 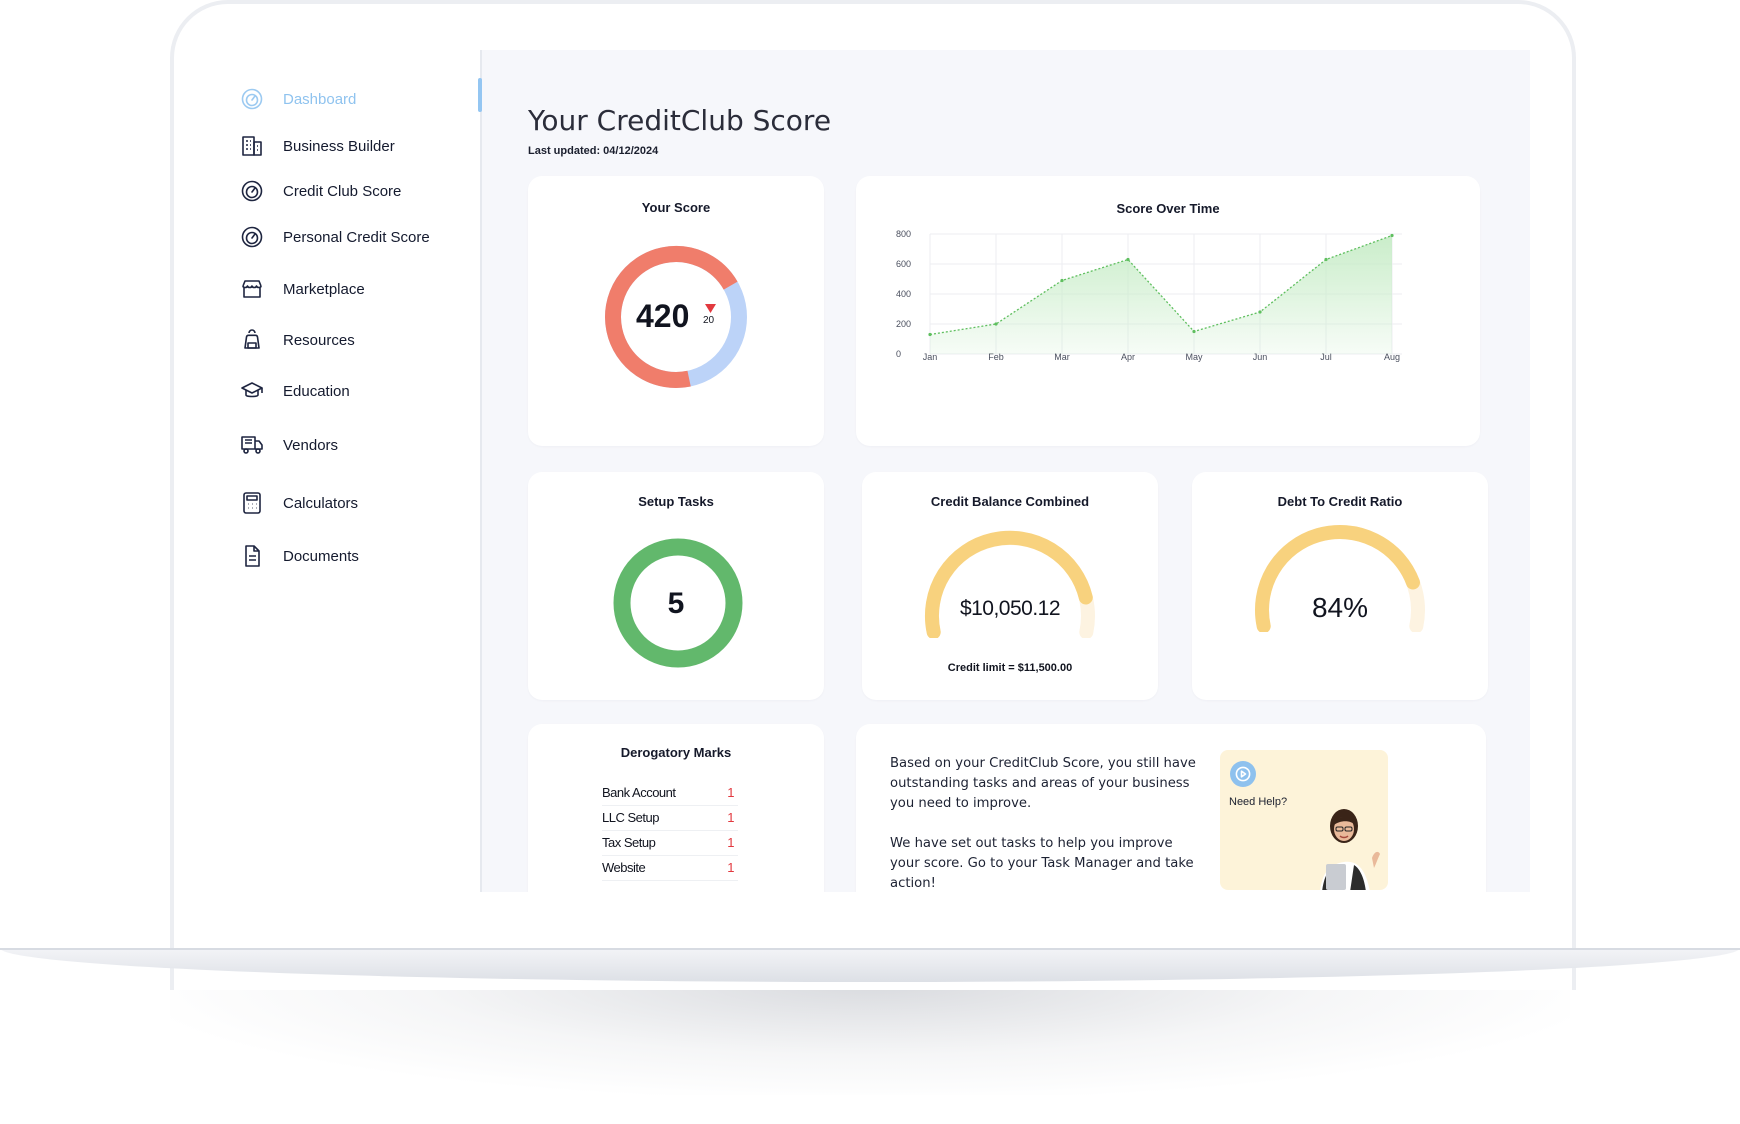 I want to click on last-updated: Last updated: 04/12/2024, so click(x=593, y=151).